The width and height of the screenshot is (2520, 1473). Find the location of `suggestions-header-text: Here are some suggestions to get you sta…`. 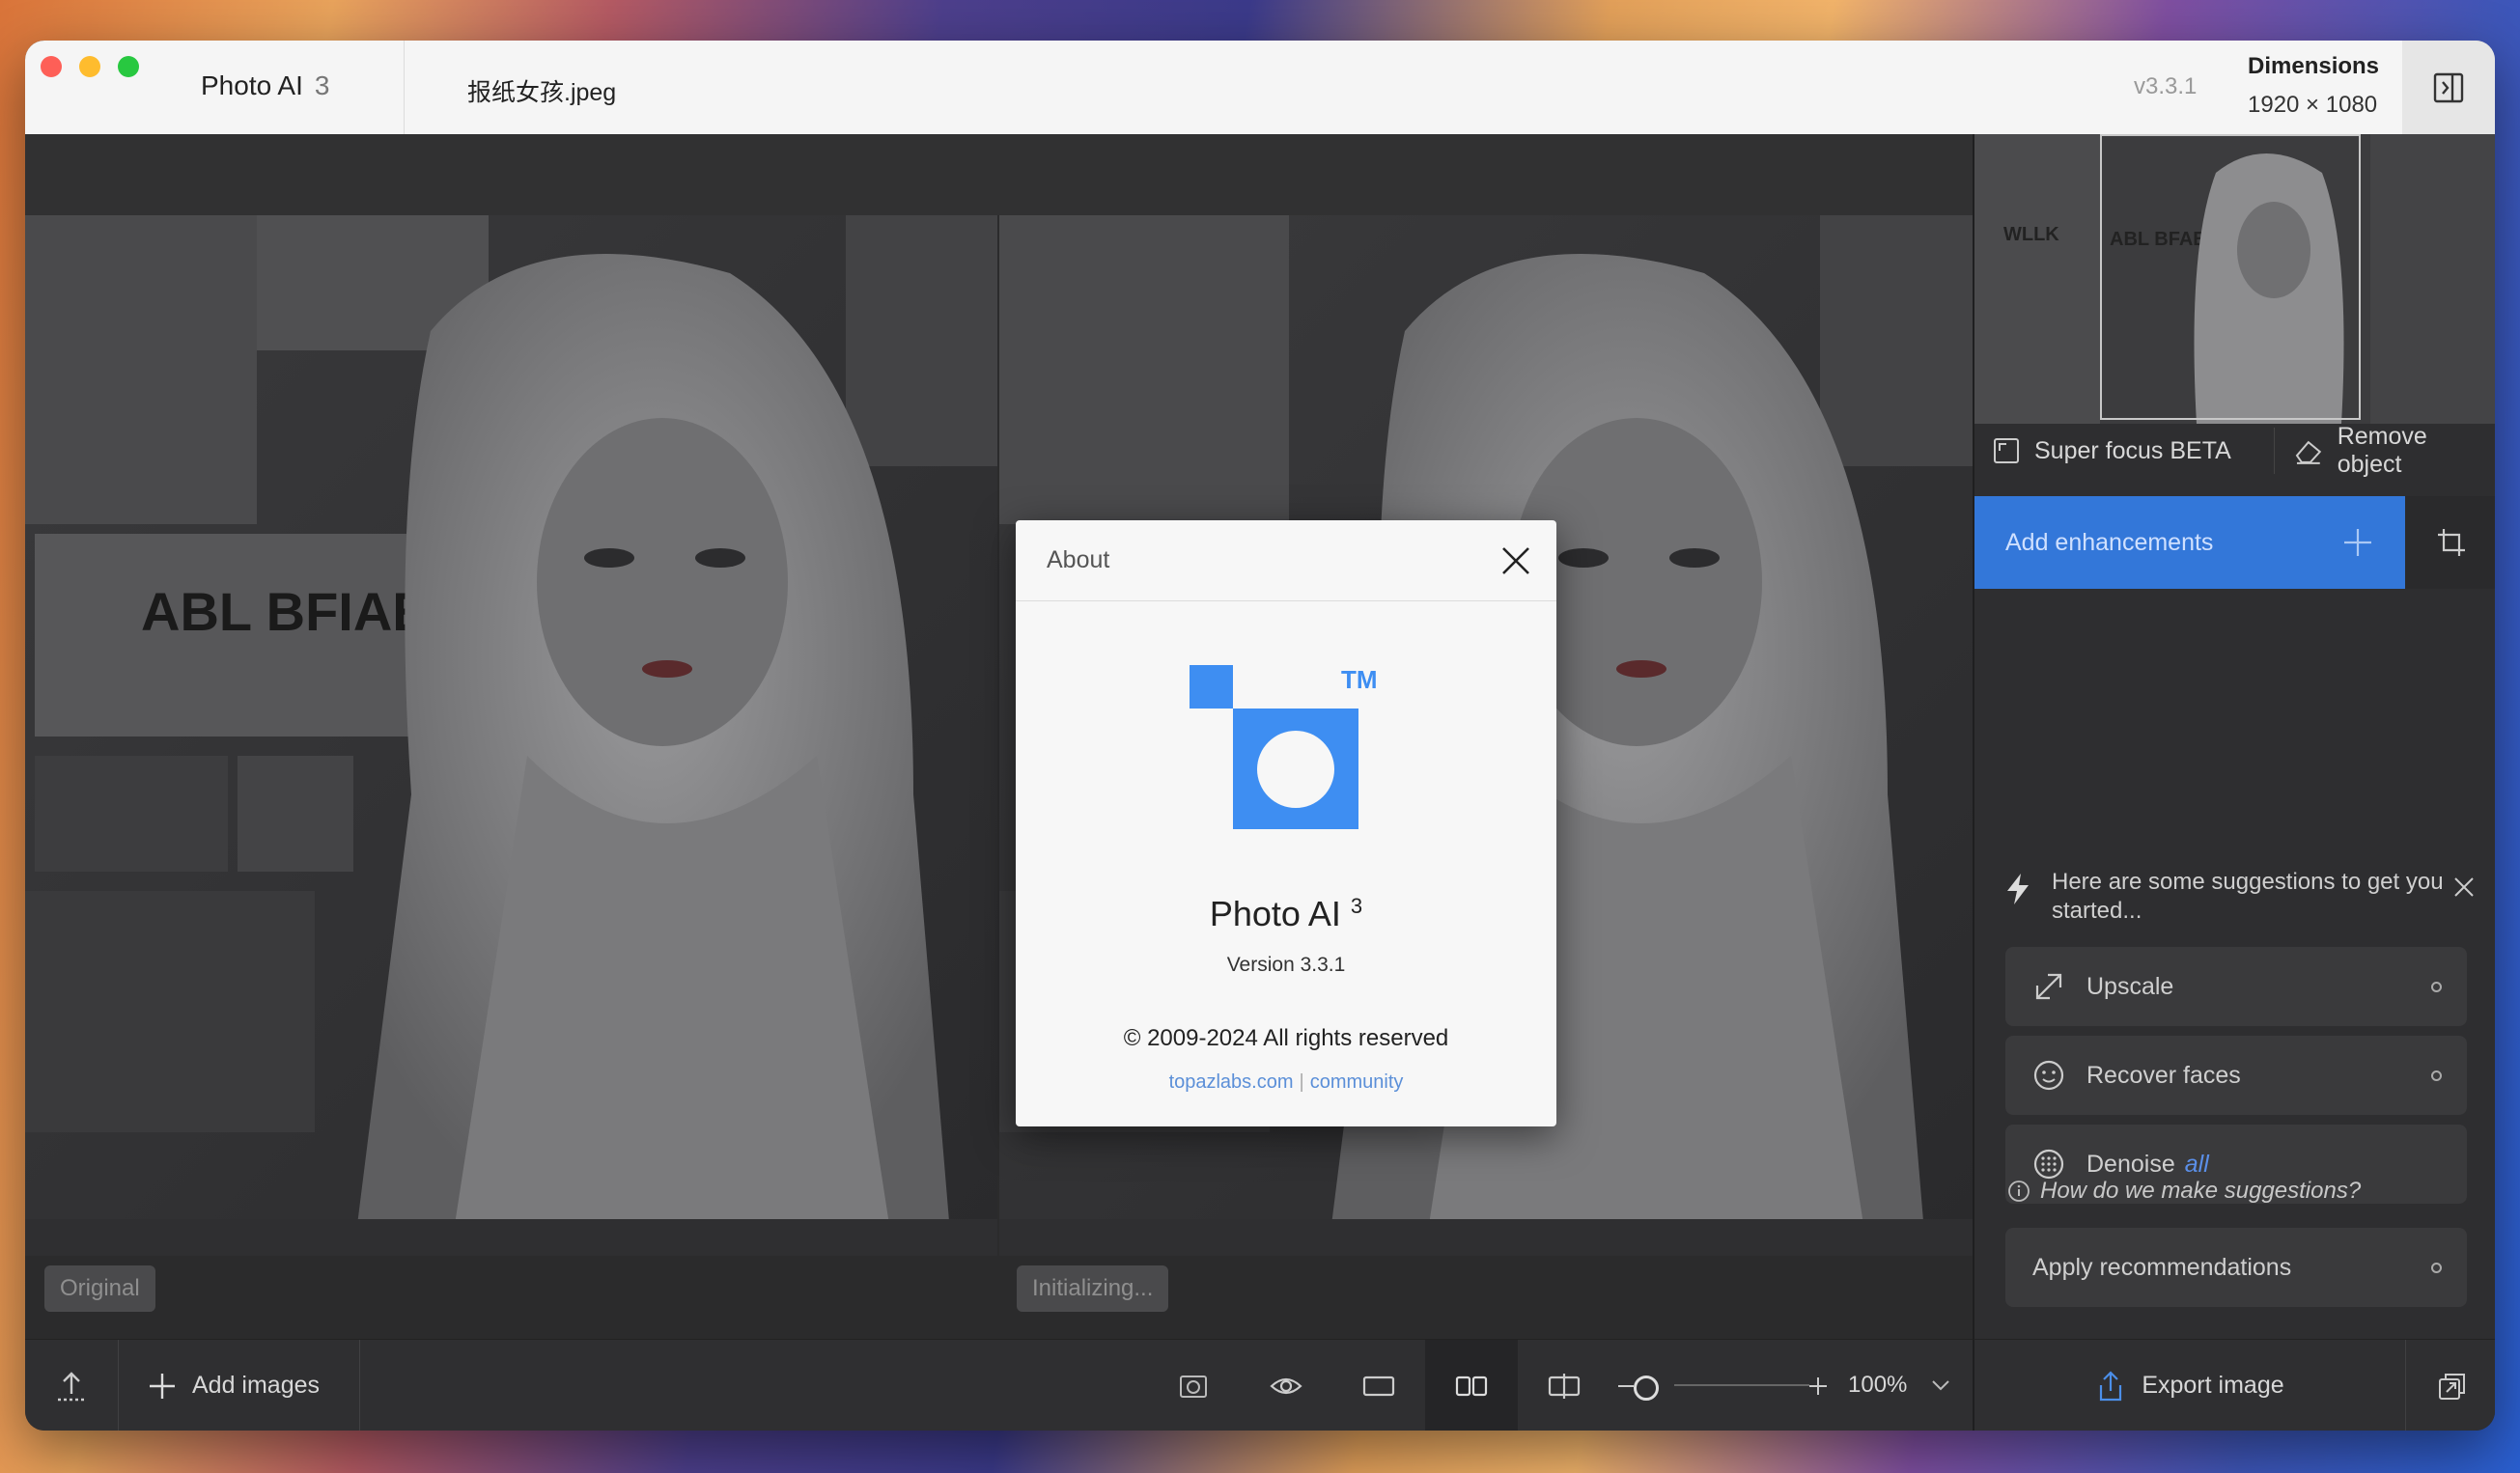

suggestions-header-text: Here are some suggestions to get you sta… is located at coordinates (2248, 897).